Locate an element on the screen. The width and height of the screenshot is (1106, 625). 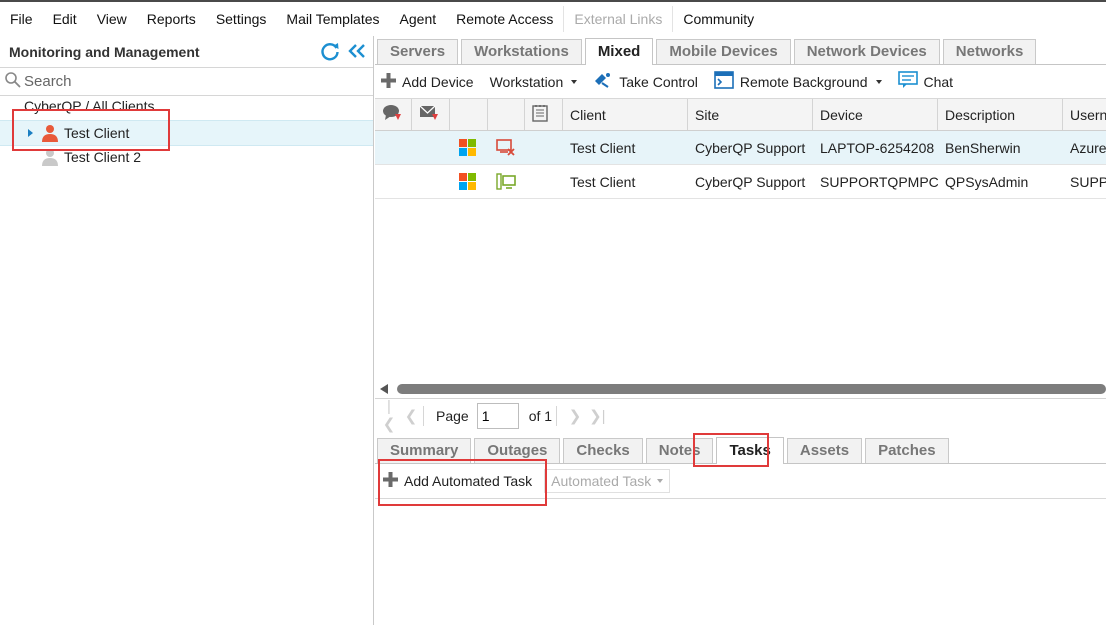
tab-mixed: Mixed is located at coordinates (619, 51).